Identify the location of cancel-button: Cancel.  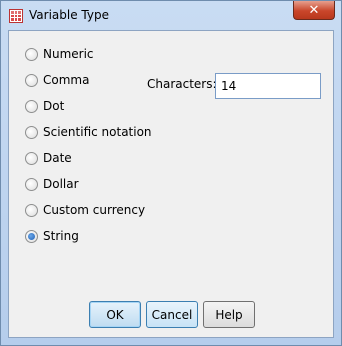
(172, 314).